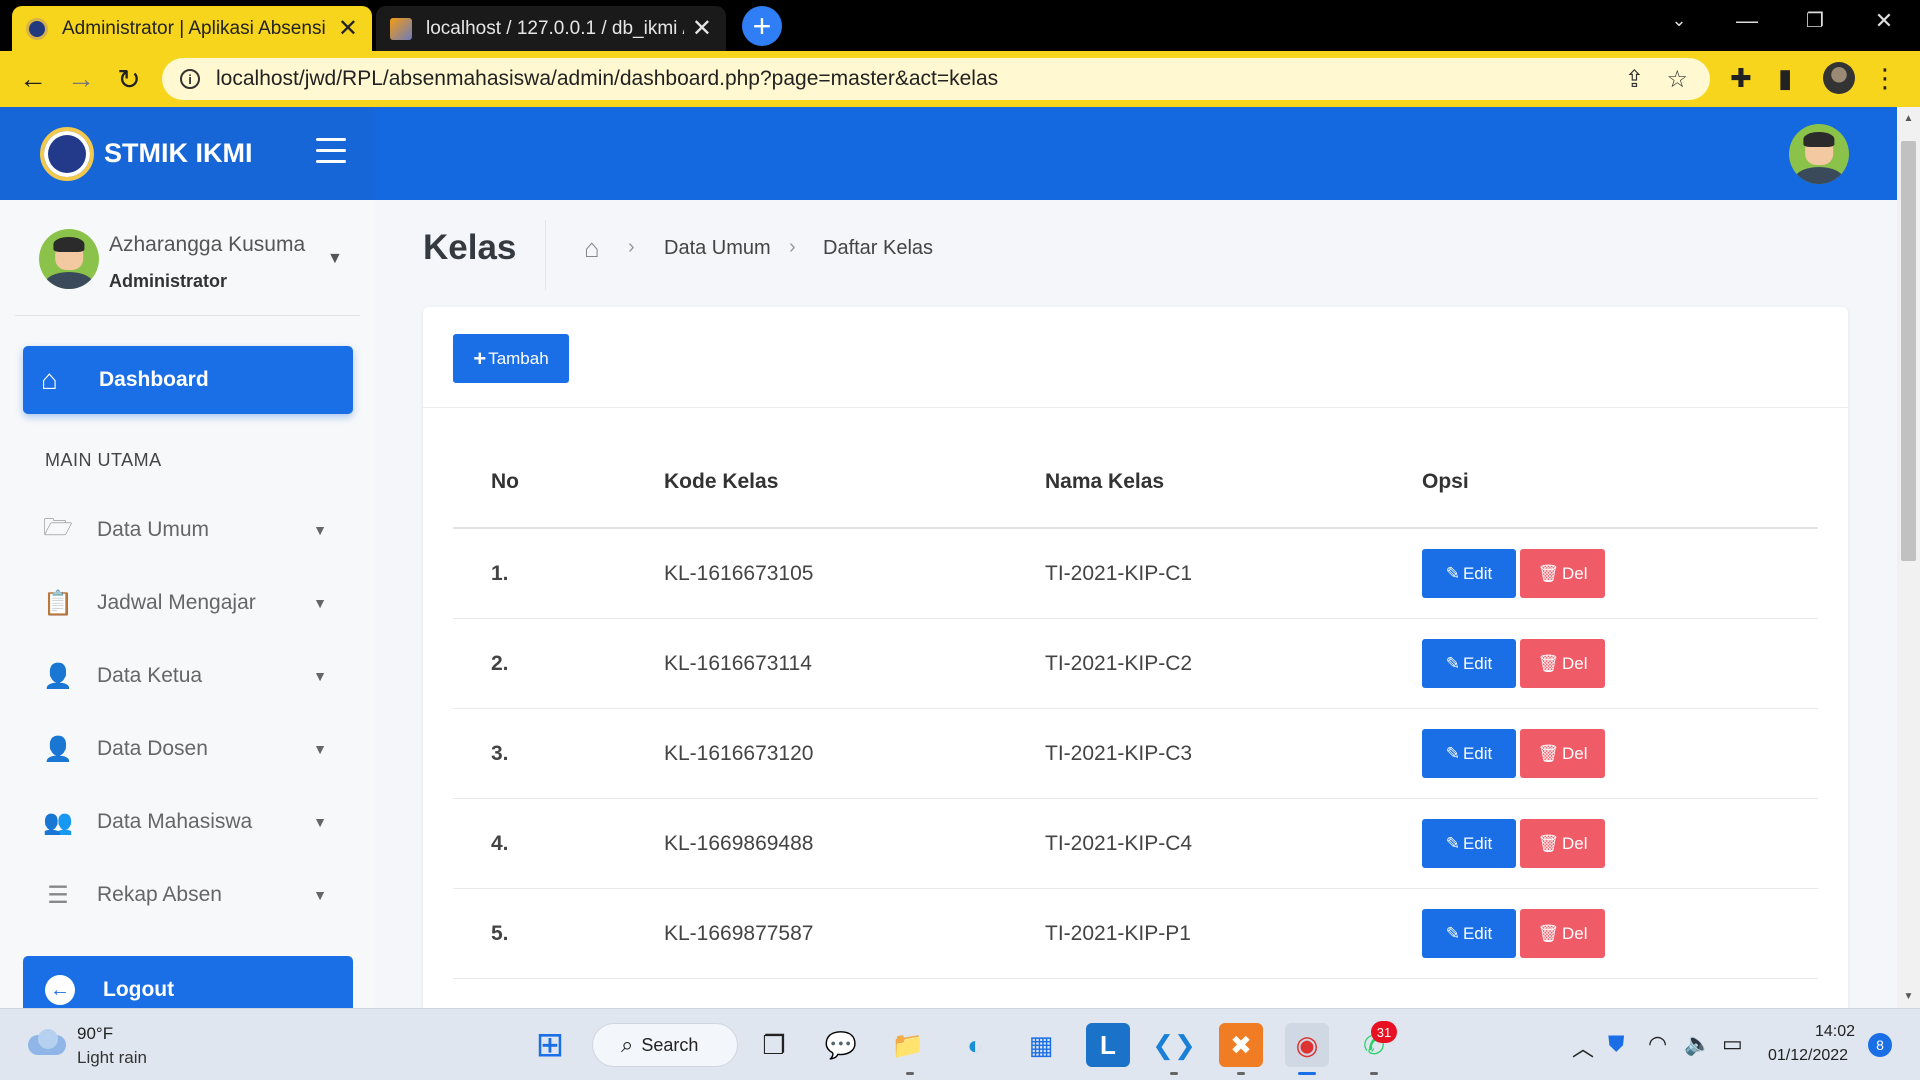 This screenshot has height=1080, width=1920. What do you see at coordinates (1880, 1045) in the screenshot?
I see `notification-badge: 8` at bounding box center [1880, 1045].